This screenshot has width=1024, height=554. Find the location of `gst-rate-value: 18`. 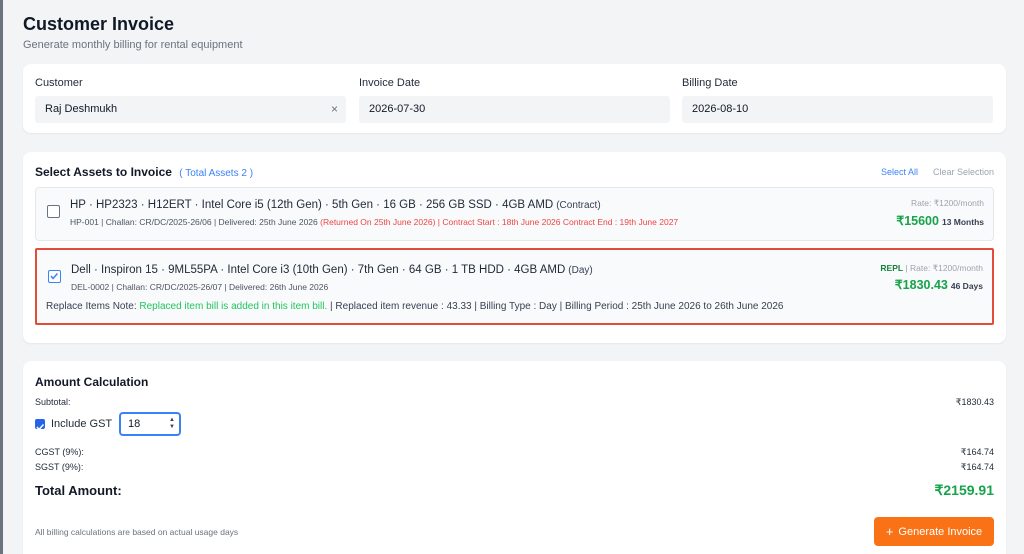

gst-rate-value: 18 is located at coordinates (134, 424).